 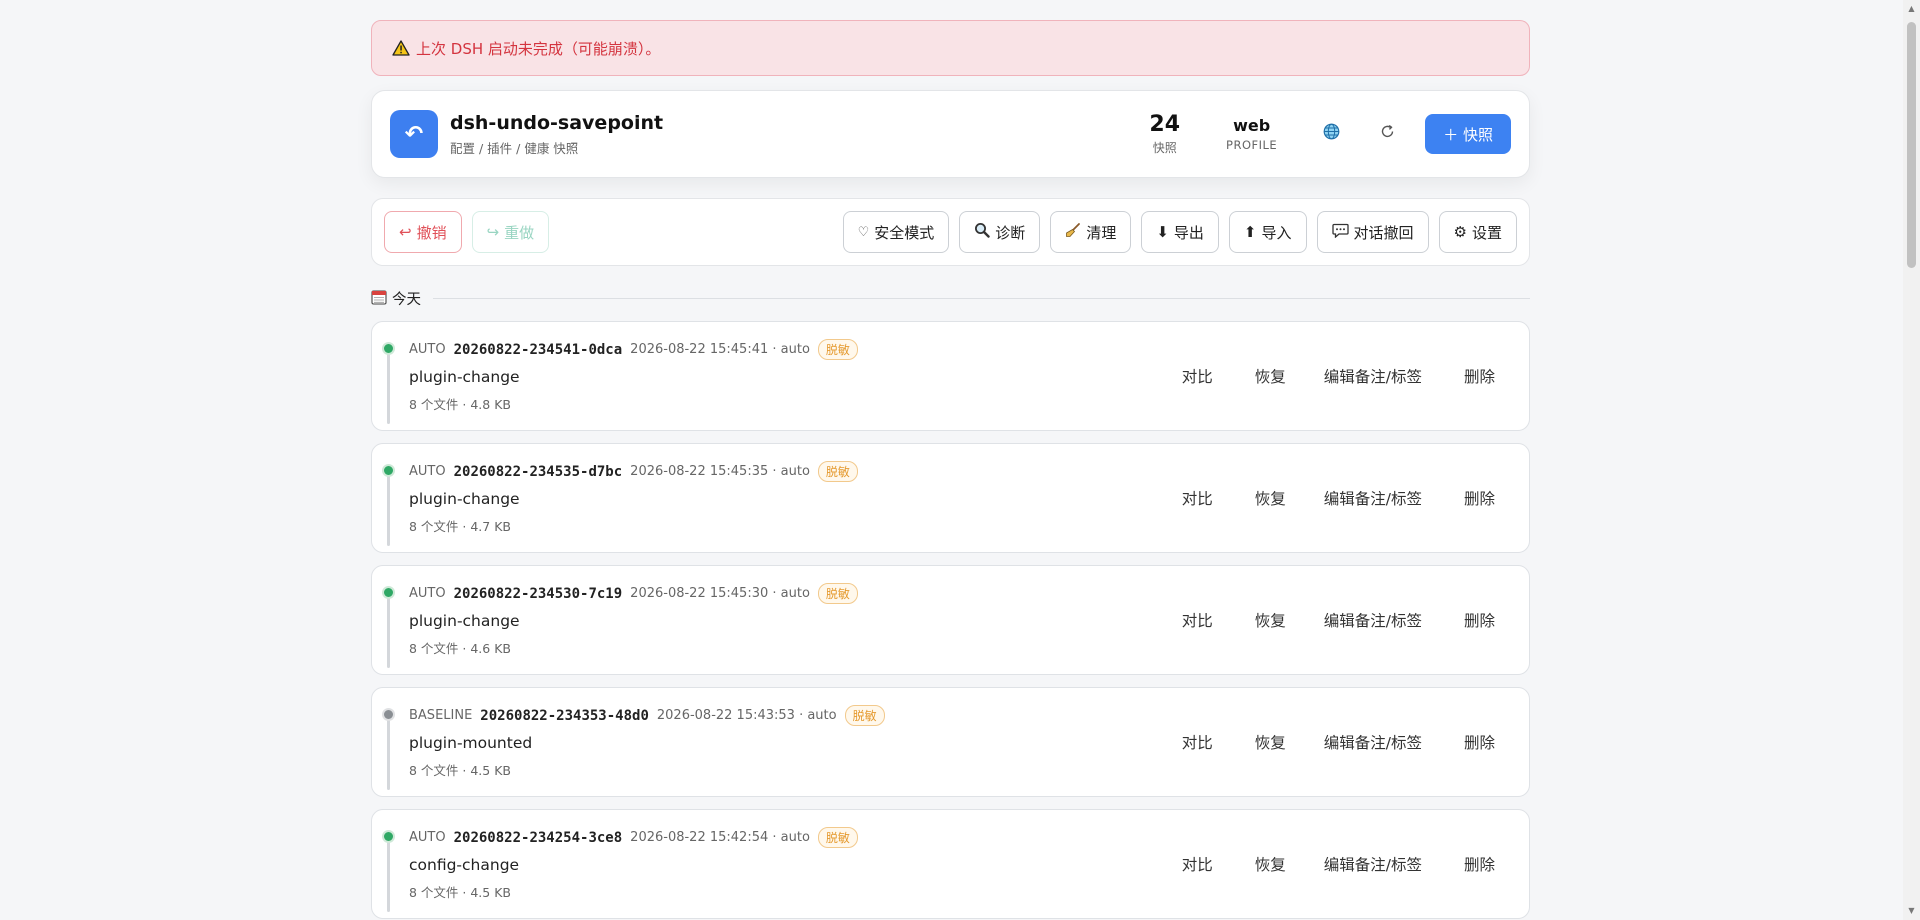 I want to click on snapshot-size: 8 个文件 · 4.6 KB, so click(x=460, y=648).